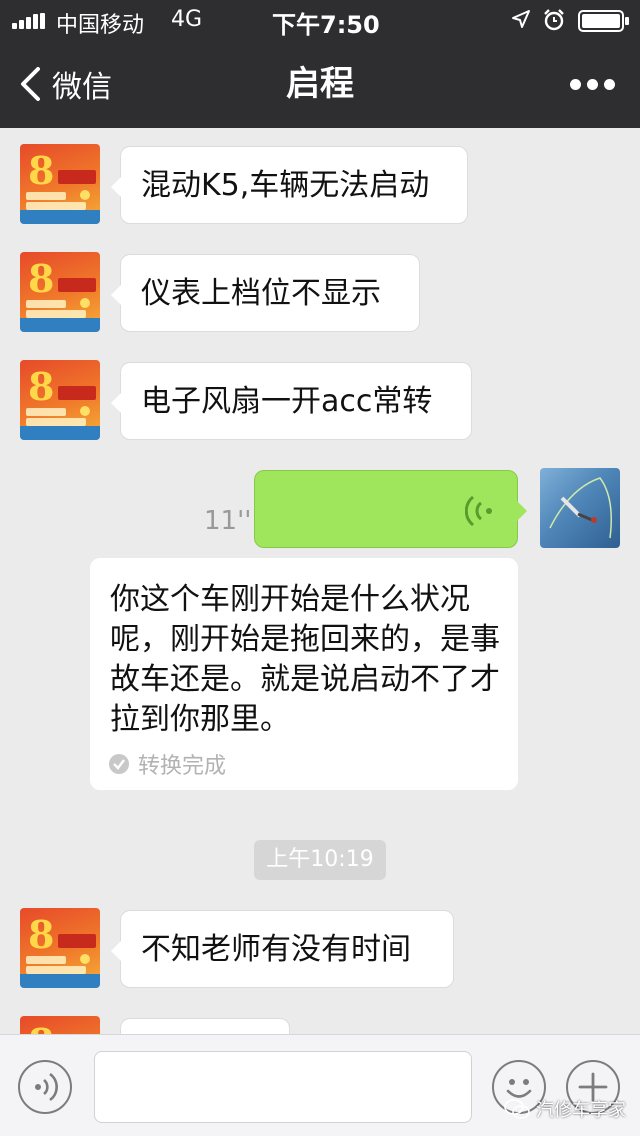  I want to click on incoming-message-bubble: 混动K5,车辆无法启动, so click(289, 185).